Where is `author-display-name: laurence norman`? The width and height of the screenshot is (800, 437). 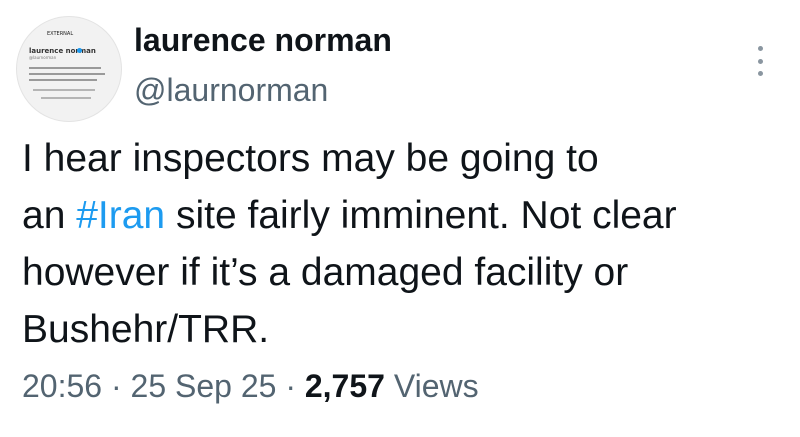
author-display-name: laurence norman is located at coordinates (263, 40).